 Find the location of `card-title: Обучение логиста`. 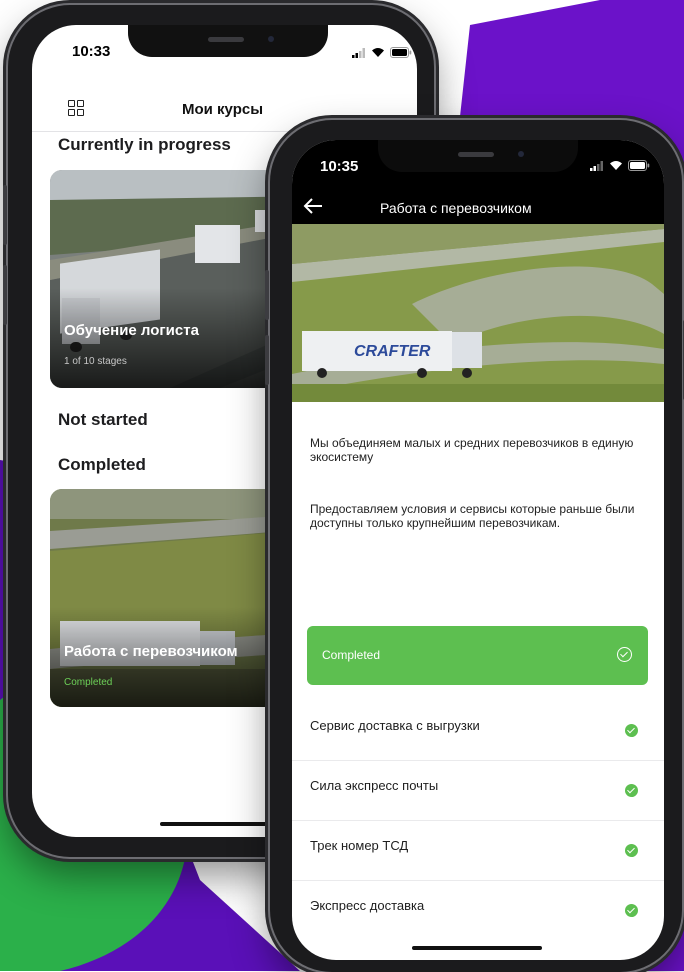

card-title: Обучение логиста is located at coordinates (131, 330).